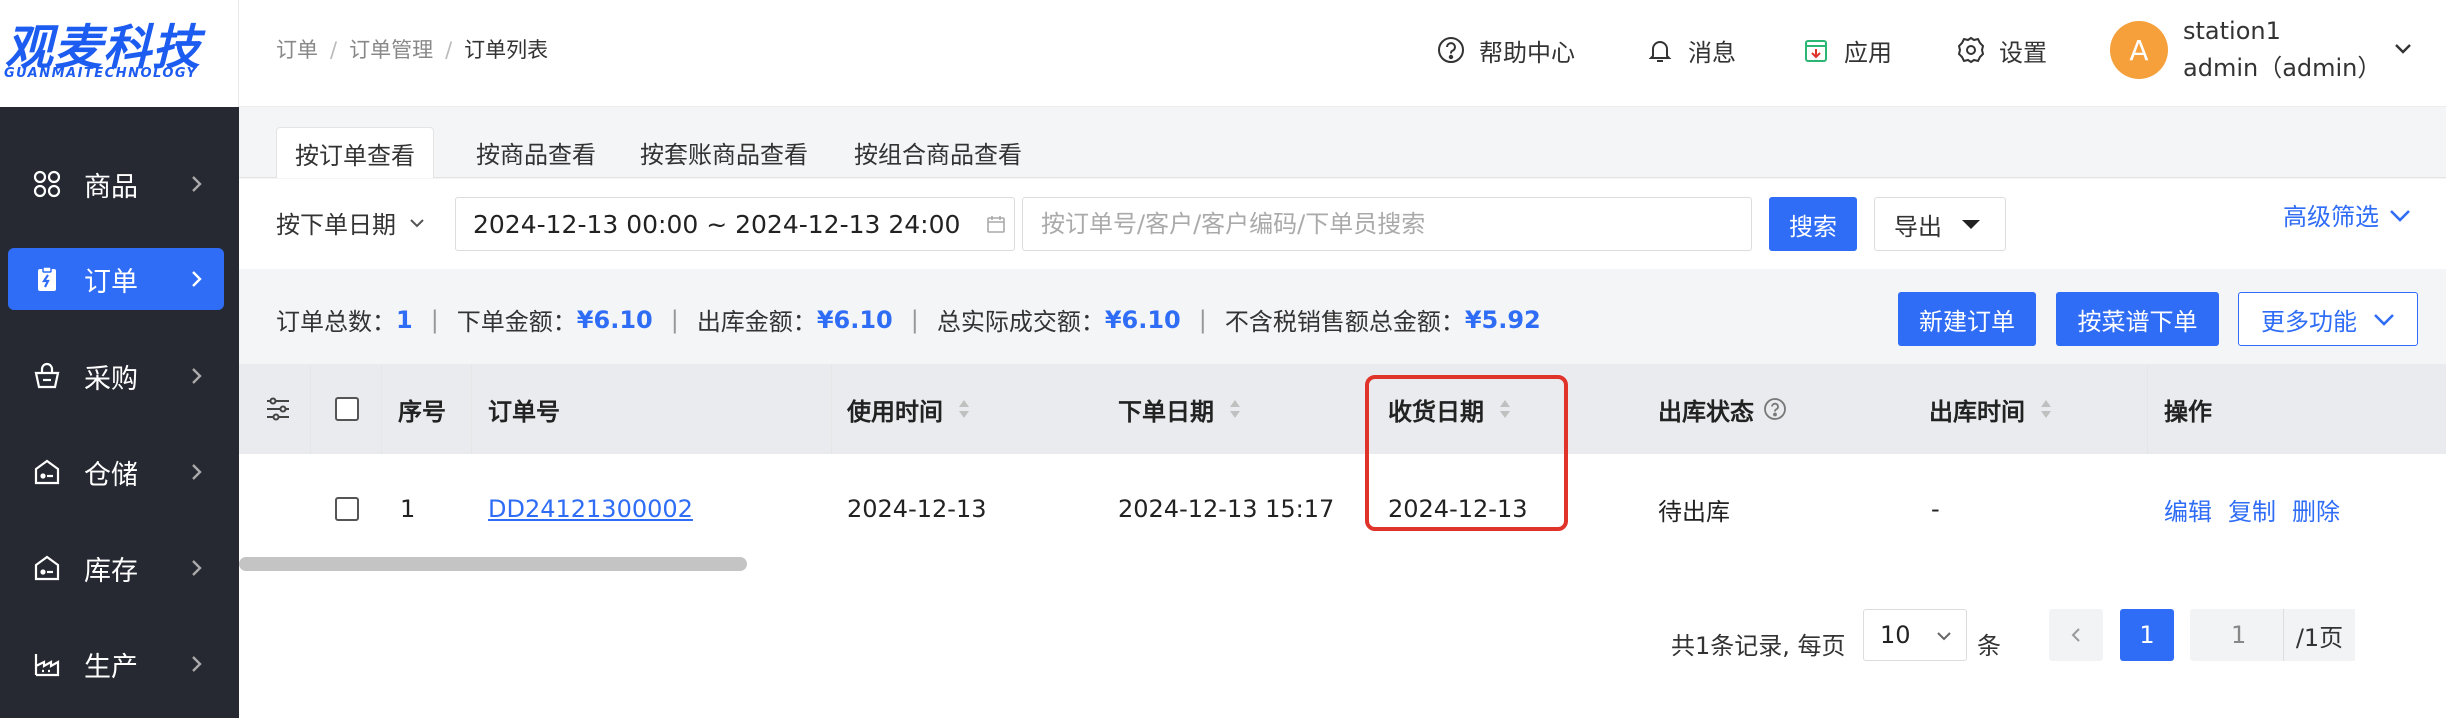 This screenshot has width=2446, height=718. I want to click on breadcrumb-item-orders: 订单, so click(297, 50).